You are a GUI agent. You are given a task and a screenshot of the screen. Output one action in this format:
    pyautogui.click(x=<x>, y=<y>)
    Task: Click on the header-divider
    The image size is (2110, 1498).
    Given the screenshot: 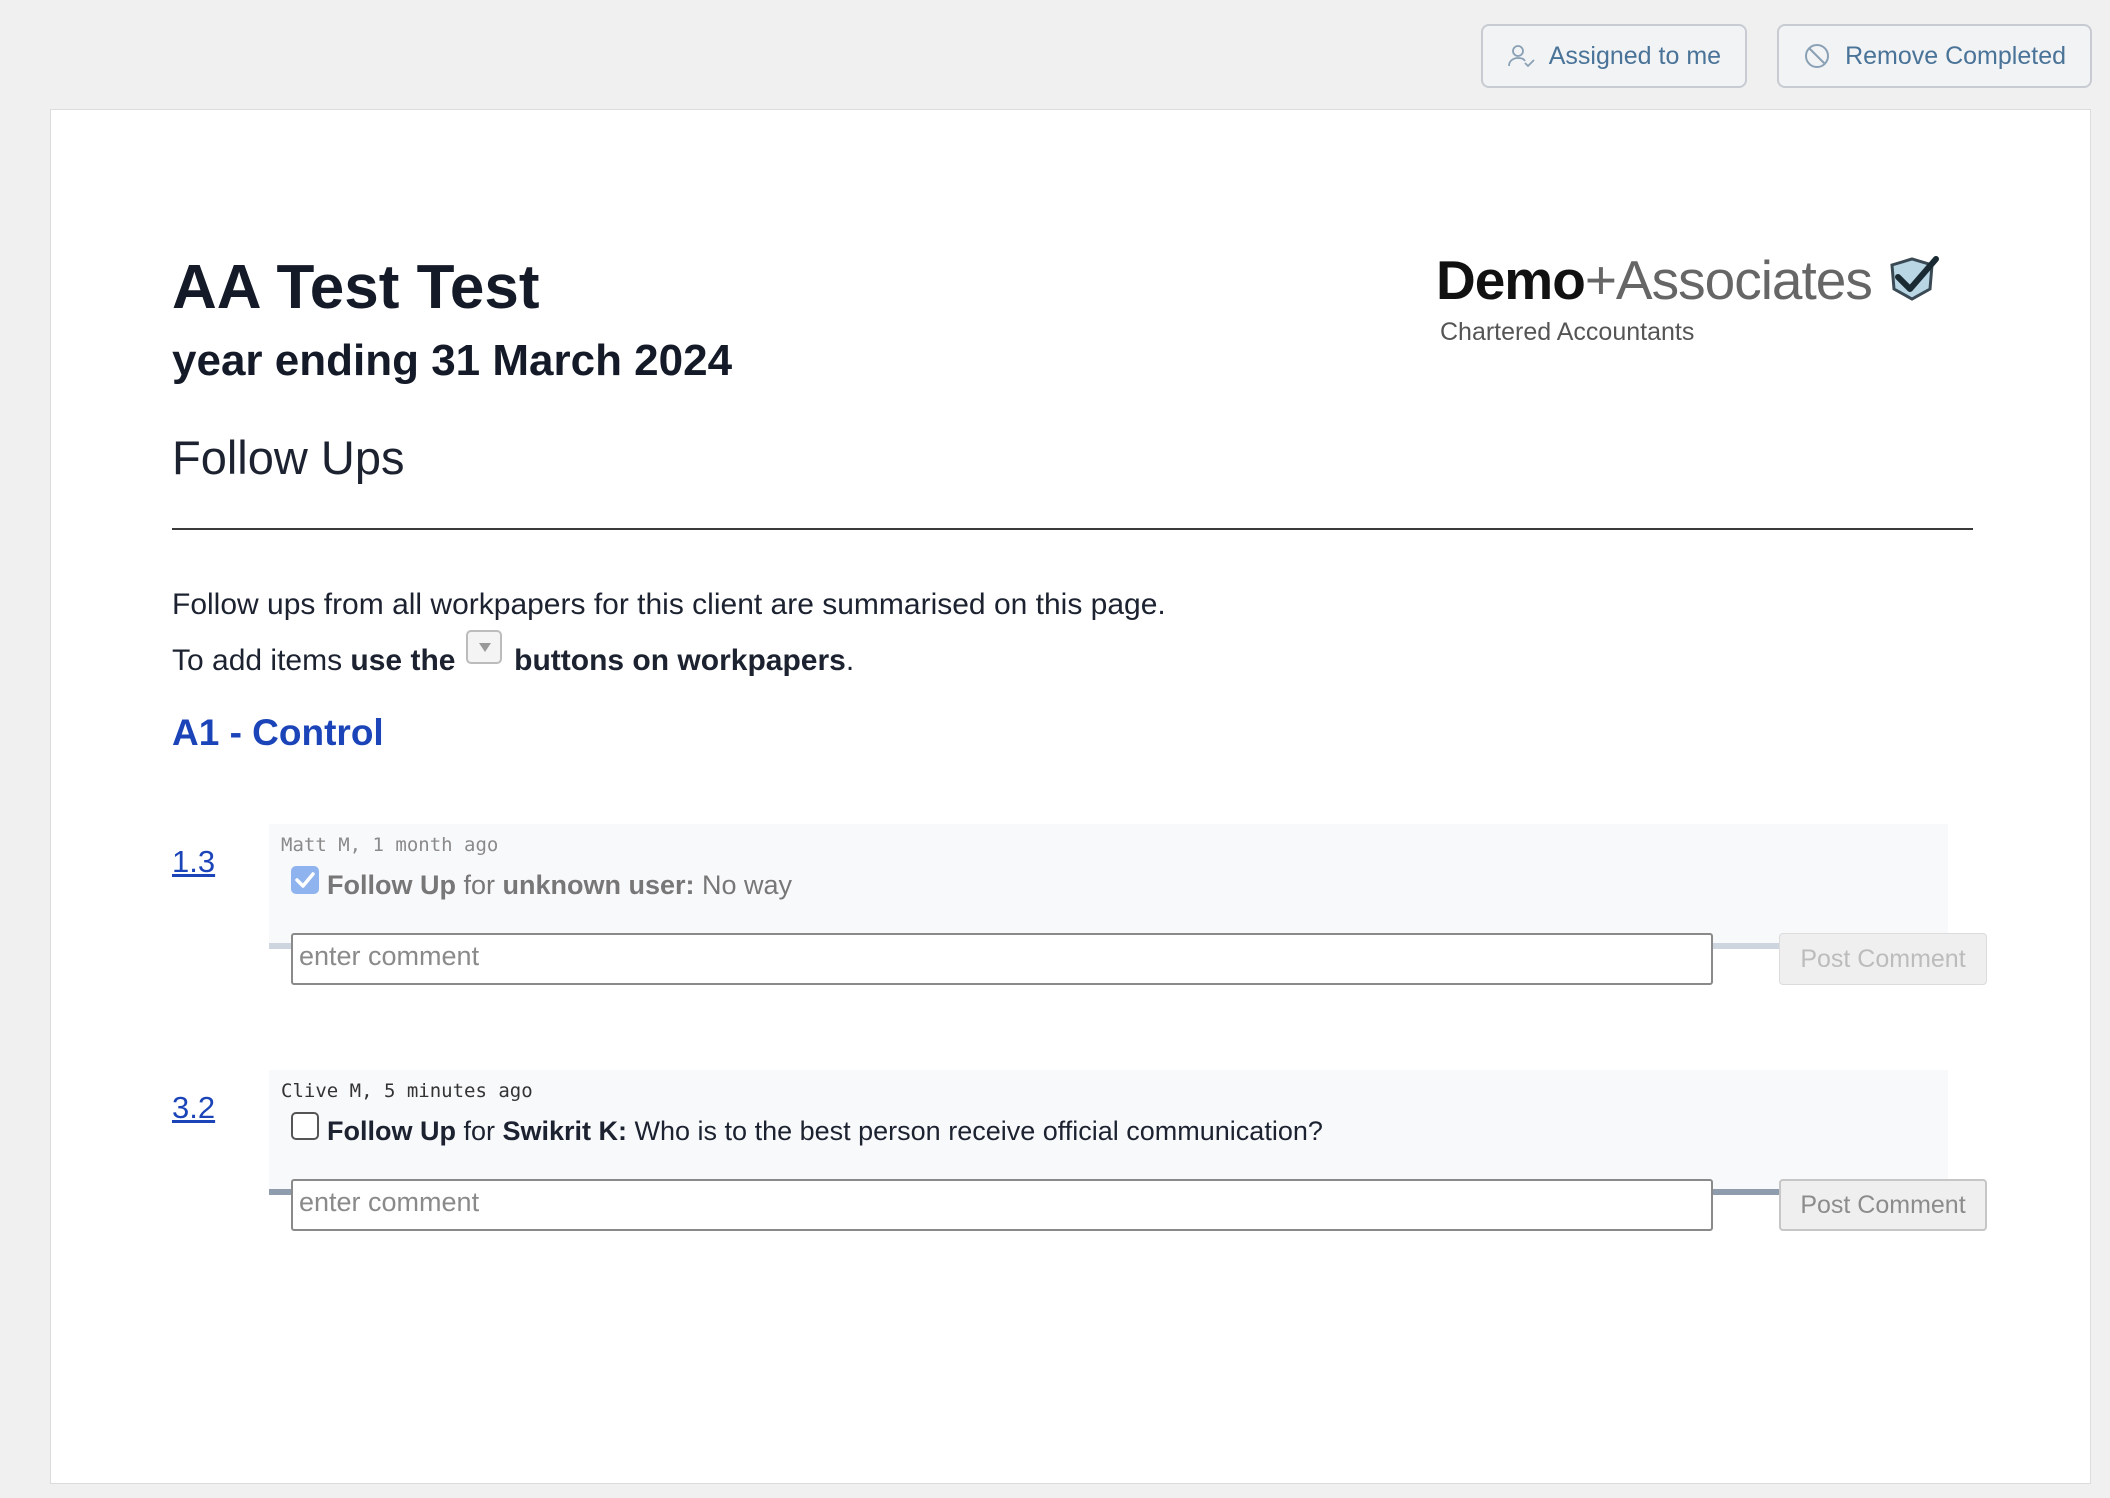 What is the action you would take?
    pyautogui.click(x=1072, y=529)
    